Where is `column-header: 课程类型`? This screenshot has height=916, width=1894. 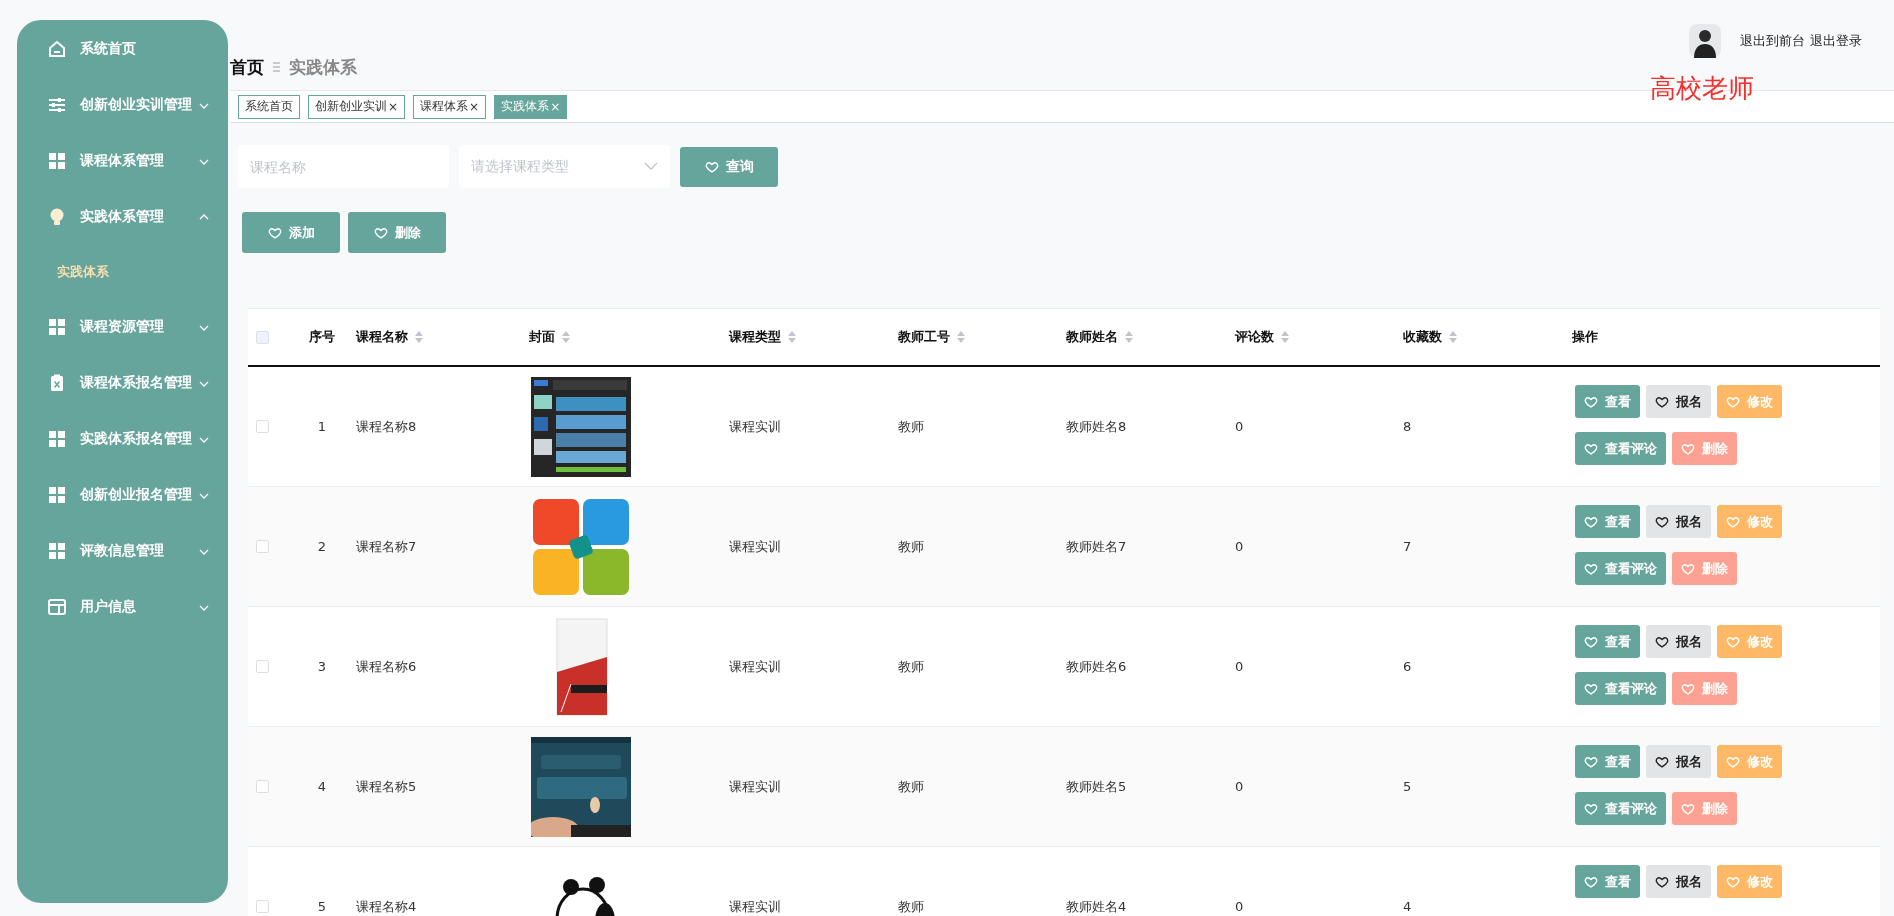
column-header: 课程类型 is located at coordinates (763, 337).